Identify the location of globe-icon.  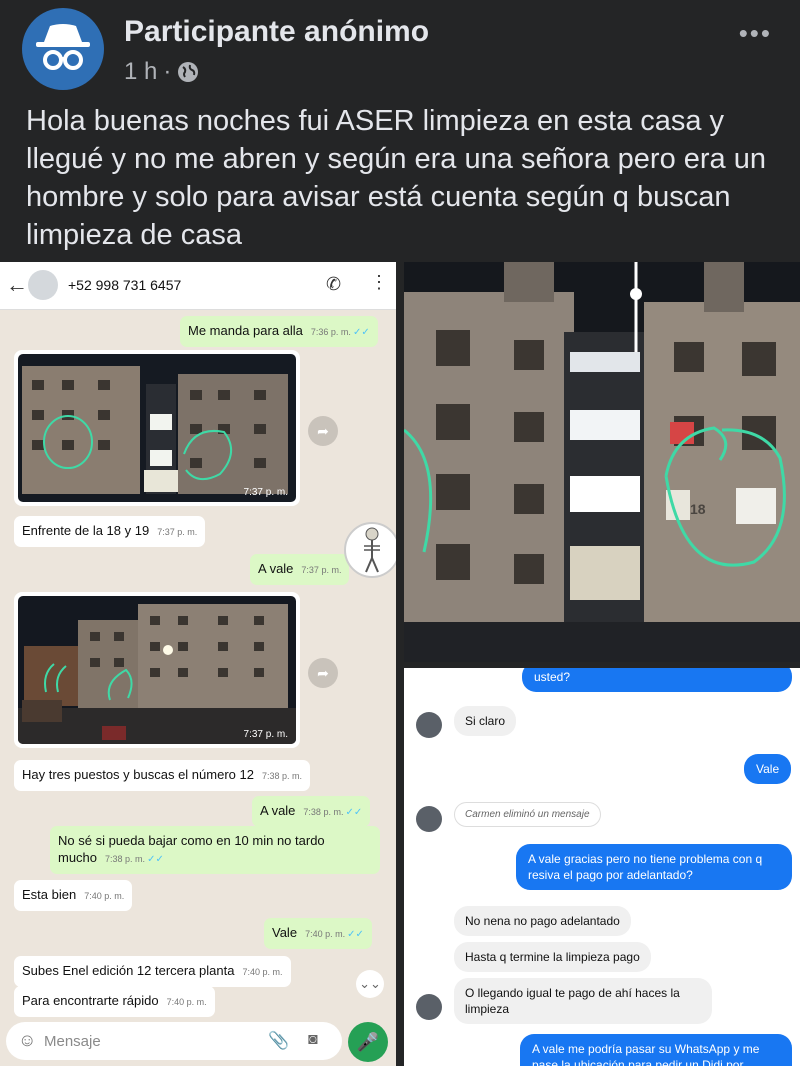
(188, 72).